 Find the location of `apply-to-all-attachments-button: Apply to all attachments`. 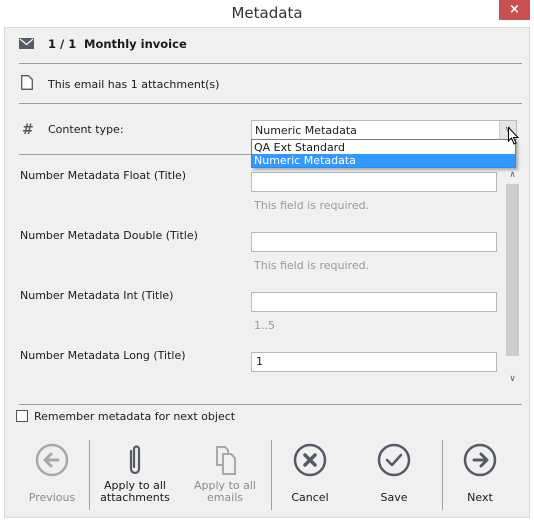

apply-to-all-attachments-button: Apply to all attachments is located at coordinates (135, 478).